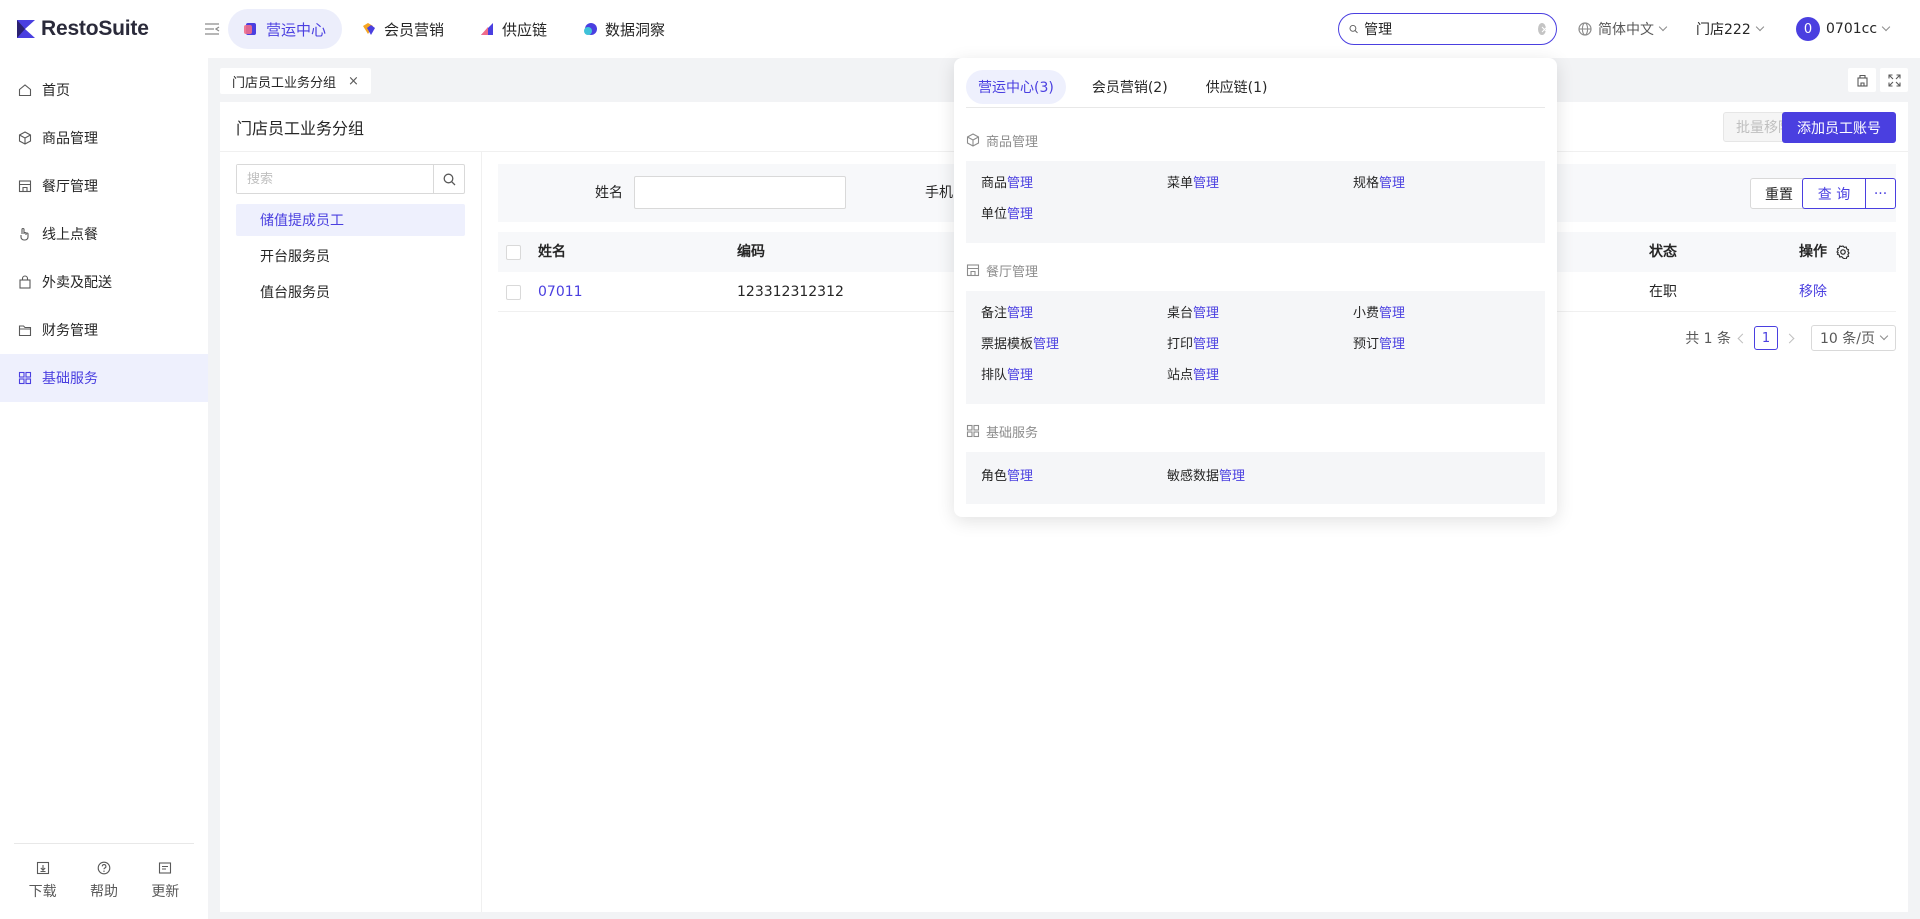  I want to click on sidebar-footer: 下载 帮助 更新, so click(104, 881).